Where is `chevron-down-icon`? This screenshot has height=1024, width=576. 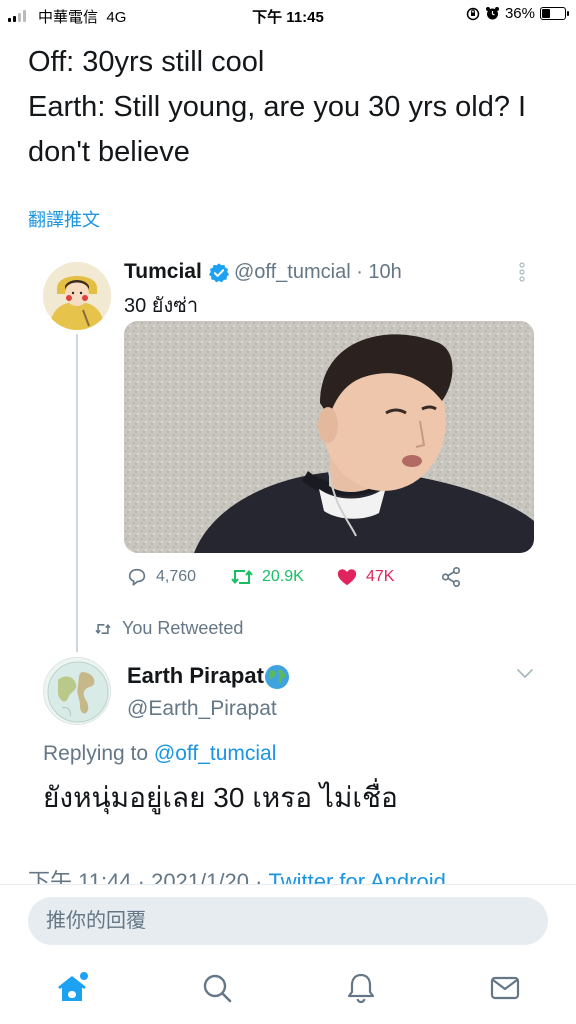
chevron-down-icon is located at coordinates (525, 673).